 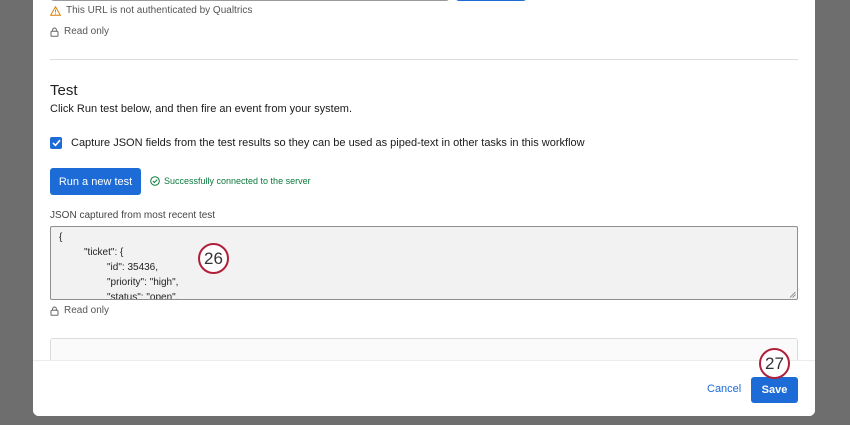 What do you see at coordinates (213, 258) in the screenshot?
I see `step-number-badge: 26` at bounding box center [213, 258].